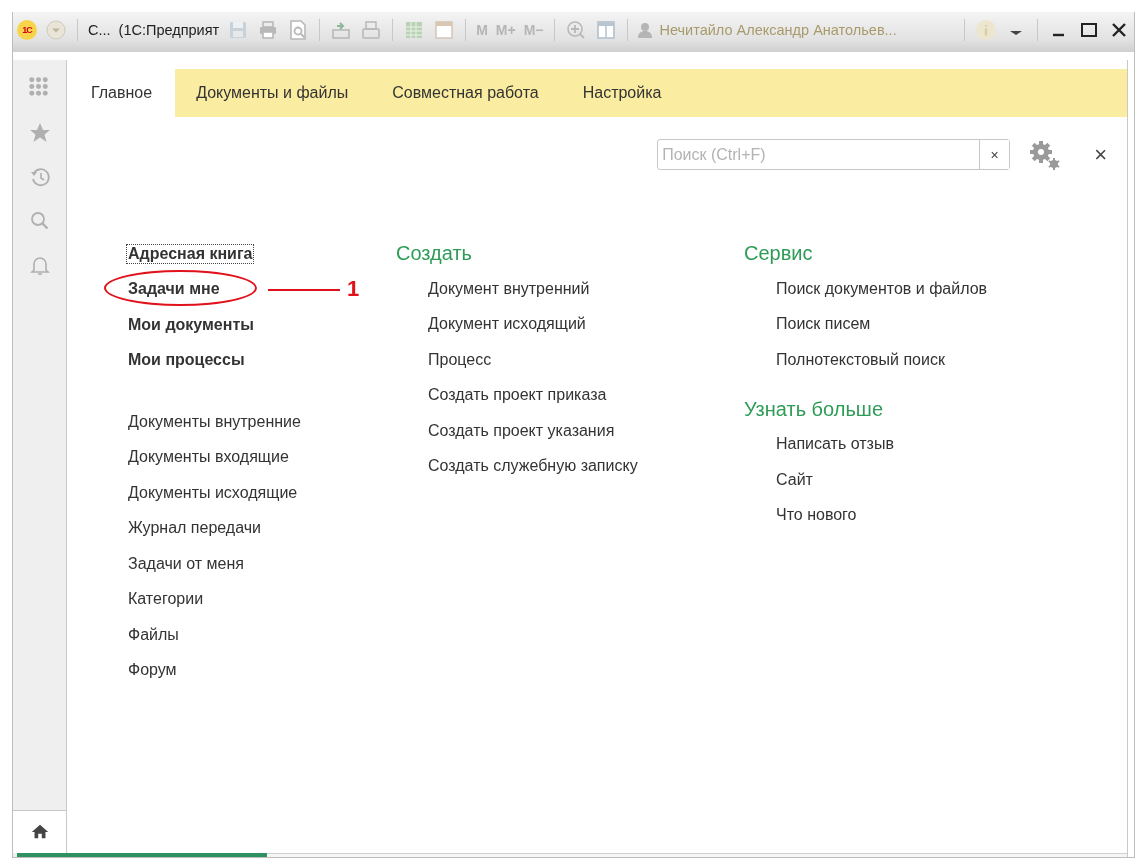  I want to click on command-link: Документ исходящий, so click(507, 324).